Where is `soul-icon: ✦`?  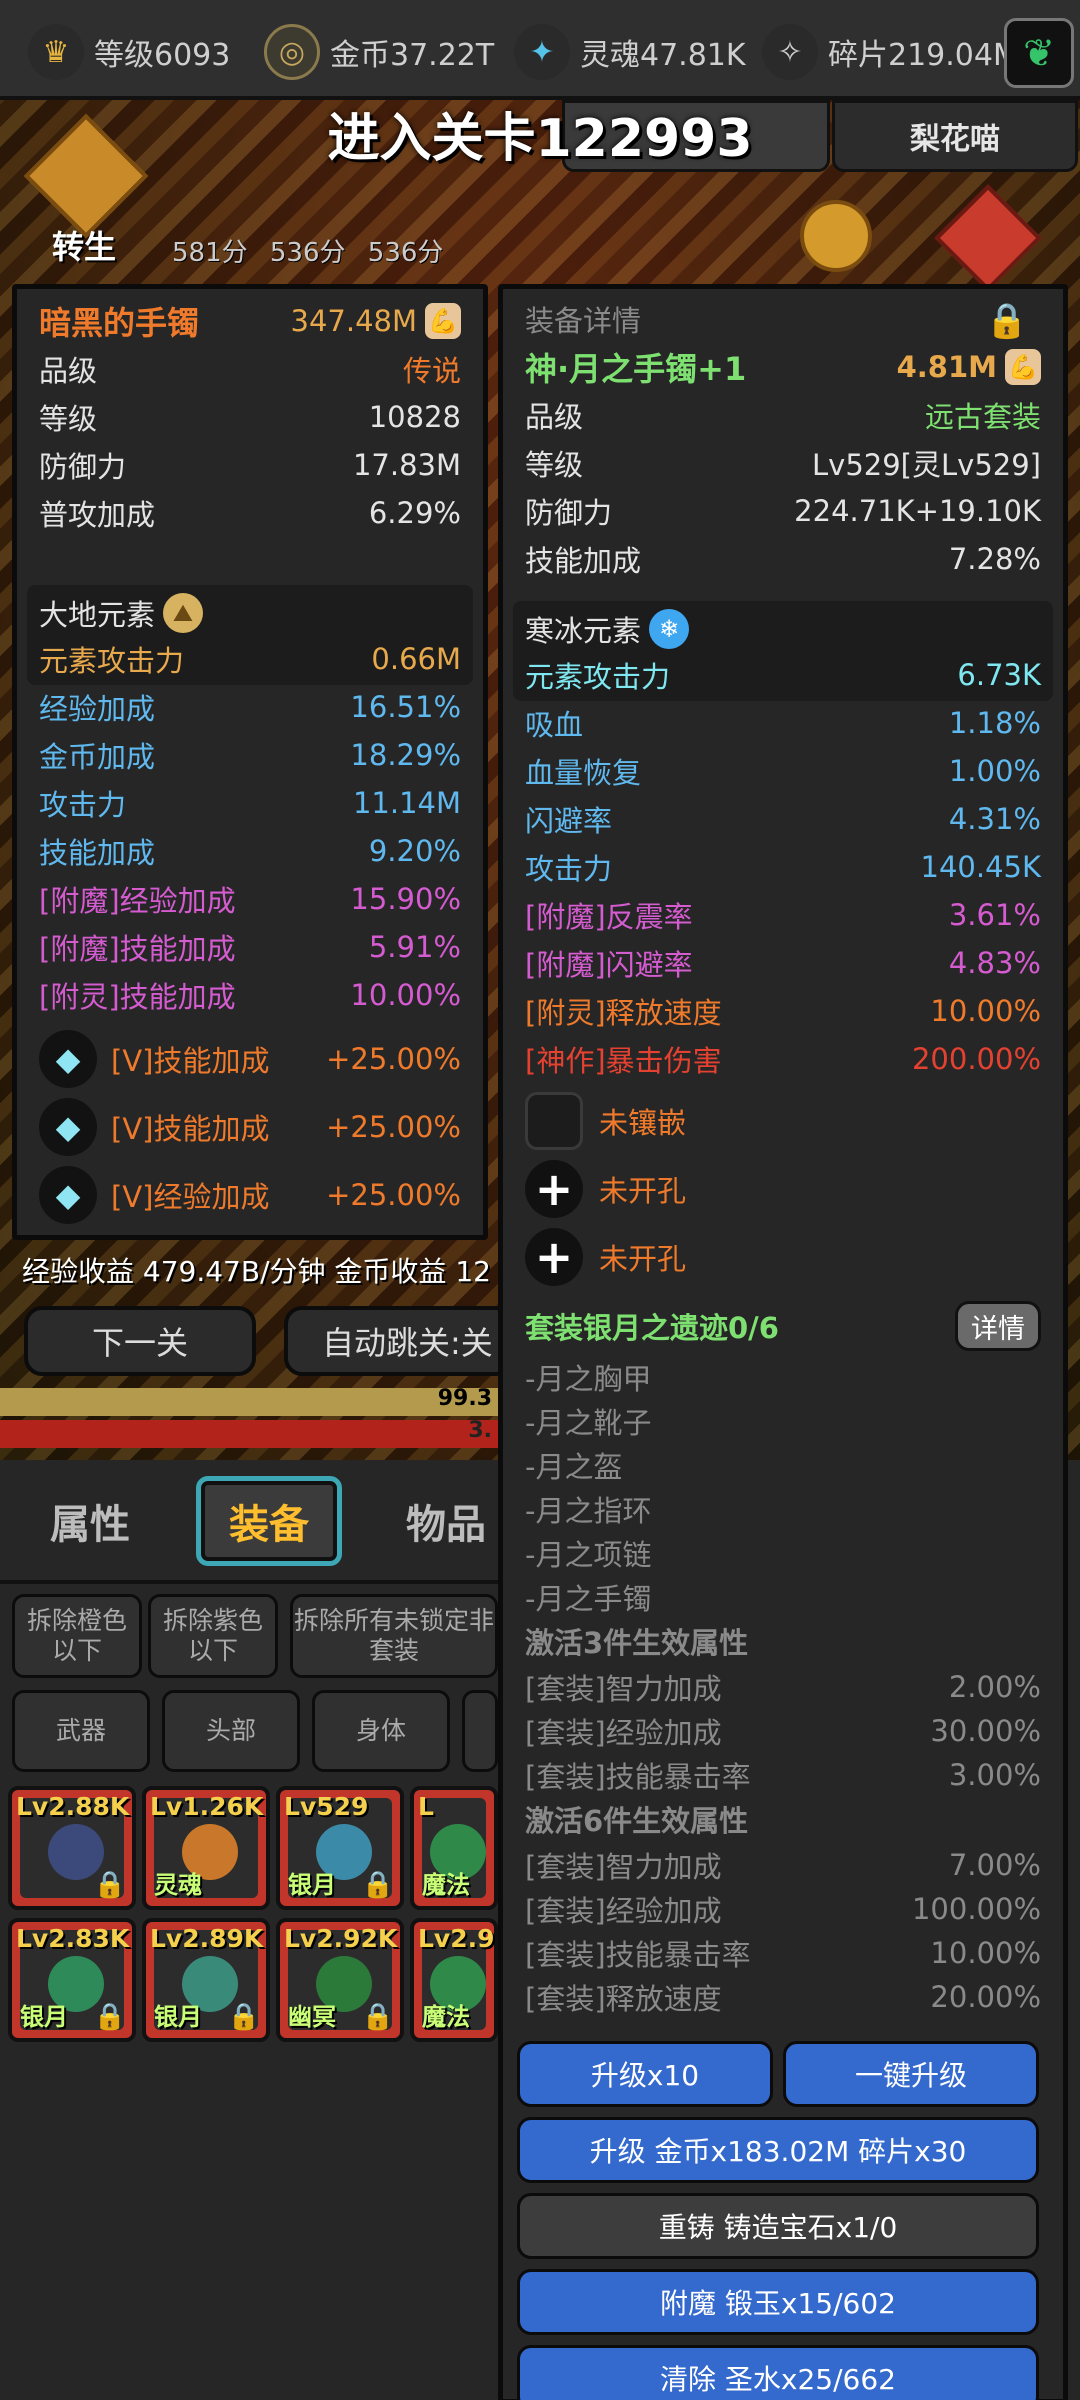
soul-icon: ✦ is located at coordinates (542, 52).